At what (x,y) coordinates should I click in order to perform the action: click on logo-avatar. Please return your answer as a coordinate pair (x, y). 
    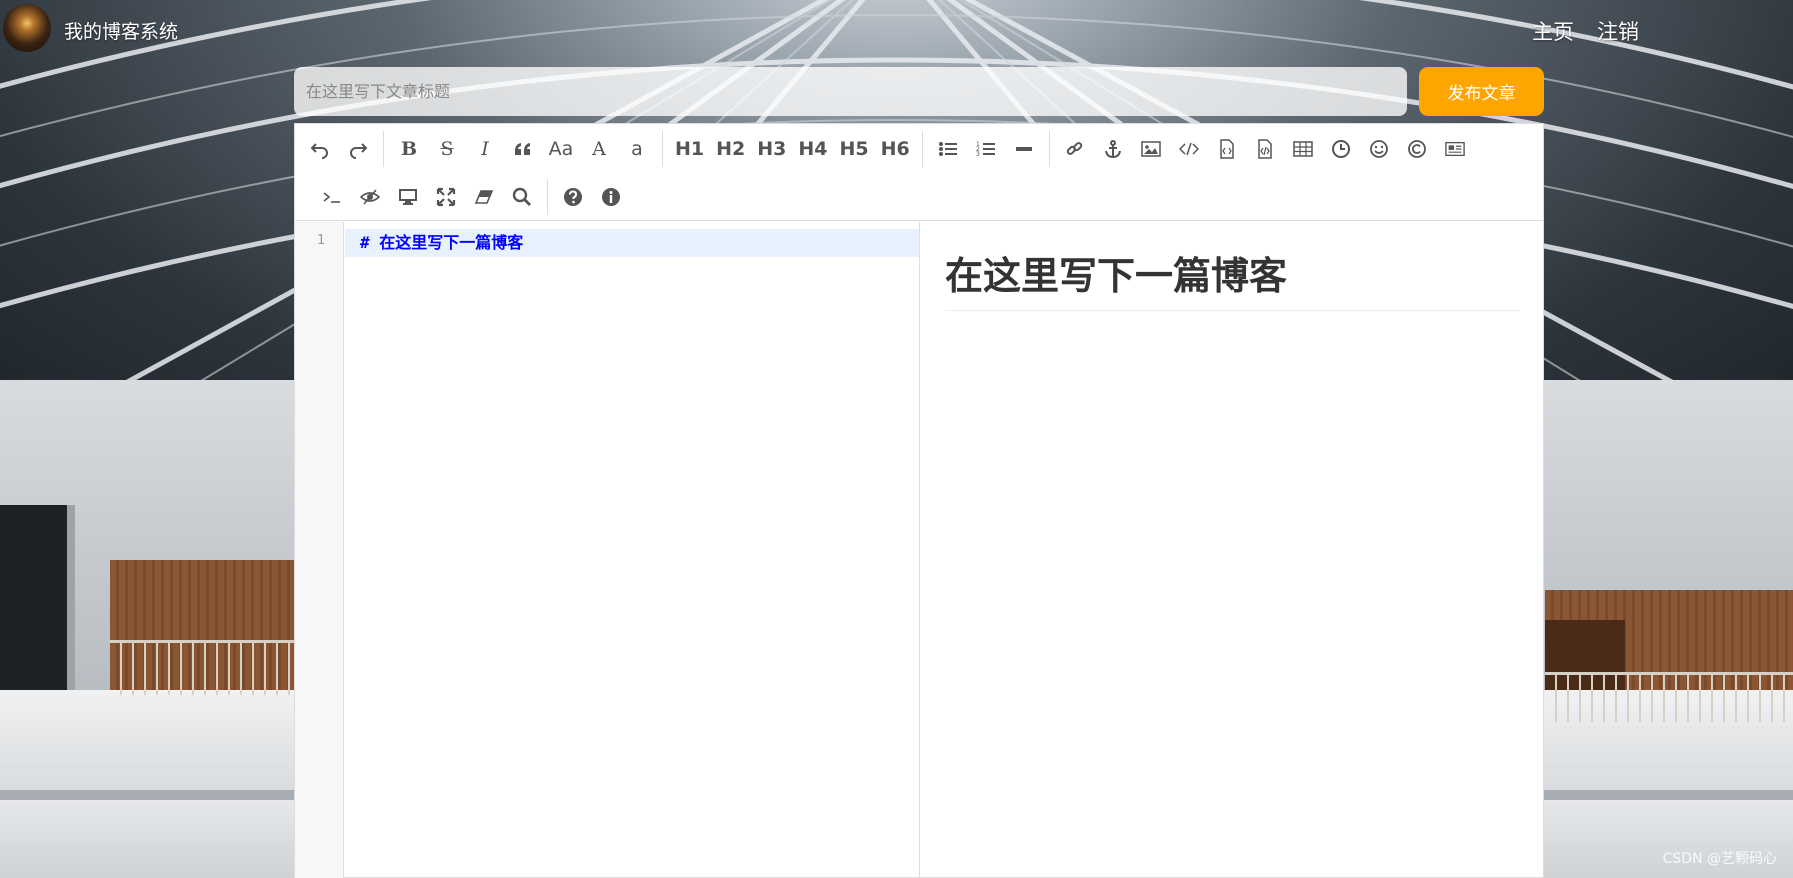
    Looking at the image, I should click on (27, 28).